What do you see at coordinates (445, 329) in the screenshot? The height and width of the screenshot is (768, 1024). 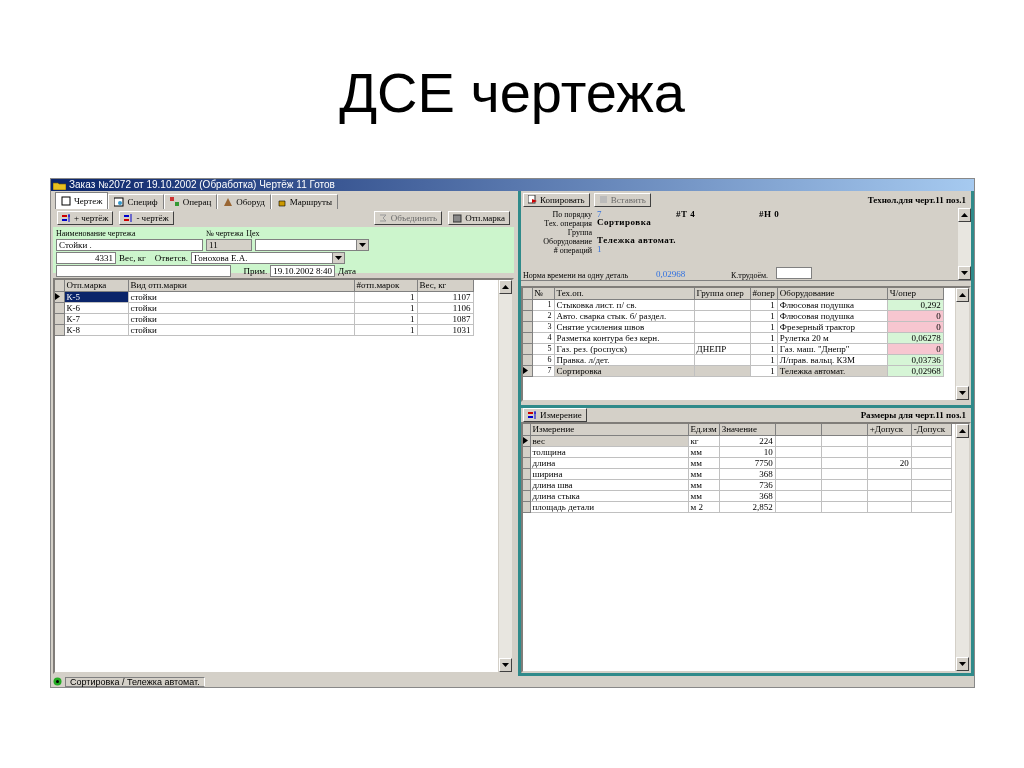 I see `table-cell: 1031` at bounding box center [445, 329].